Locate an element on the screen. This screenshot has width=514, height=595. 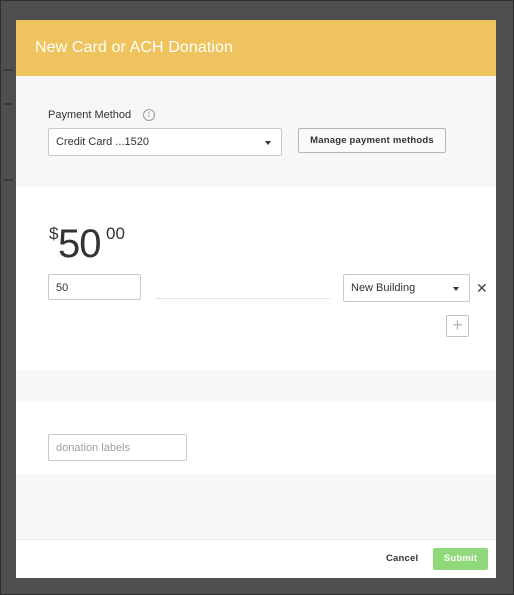
payment-method-label: Payment Method is located at coordinates (90, 115).